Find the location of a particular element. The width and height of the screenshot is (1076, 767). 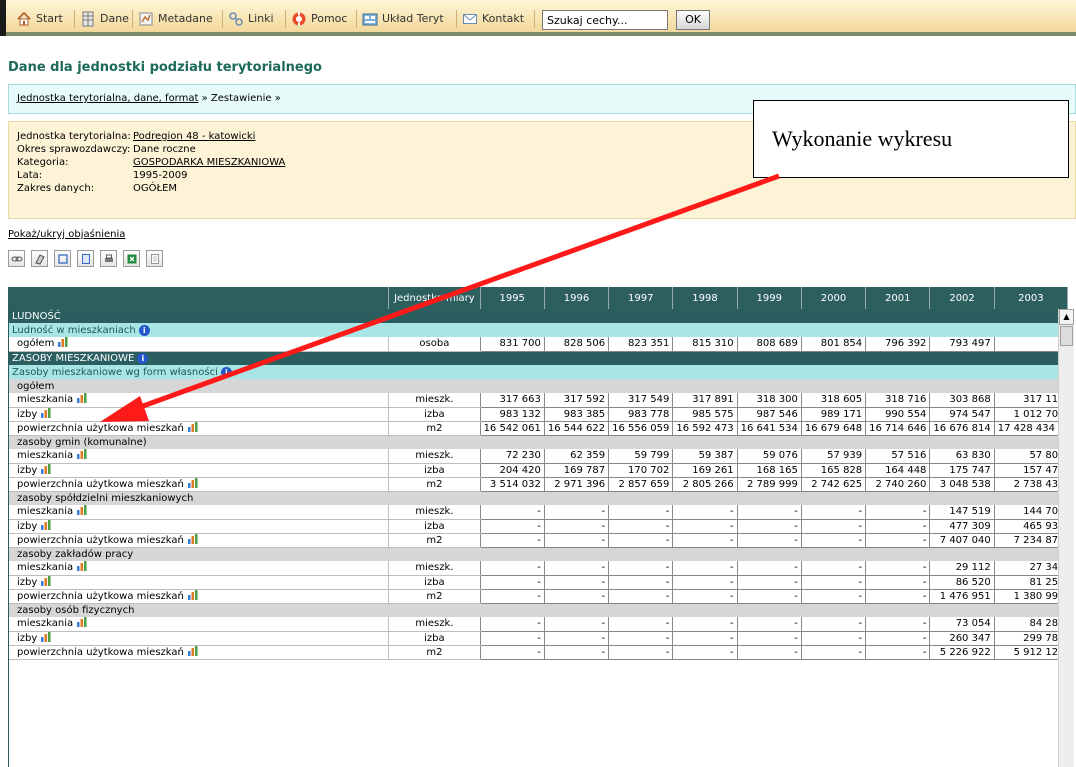

info-value-link: Podregion 48 - katowicki is located at coordinates (194, 136).